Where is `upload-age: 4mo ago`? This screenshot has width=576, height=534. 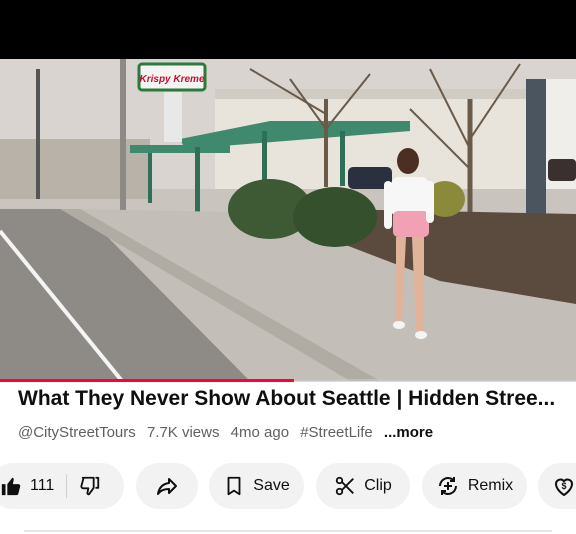 upload-age: 4mo ago is located at coordinates (260, 432).